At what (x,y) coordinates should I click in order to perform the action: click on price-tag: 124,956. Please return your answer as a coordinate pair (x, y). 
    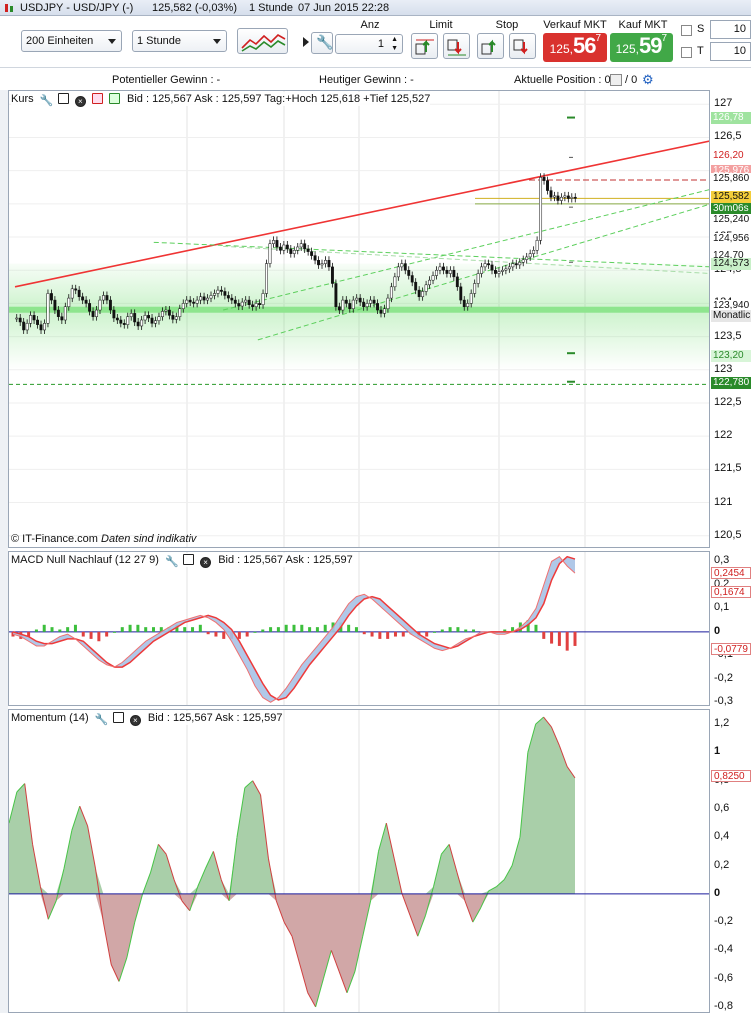
    Looking at the image, I should click on (731, 238).